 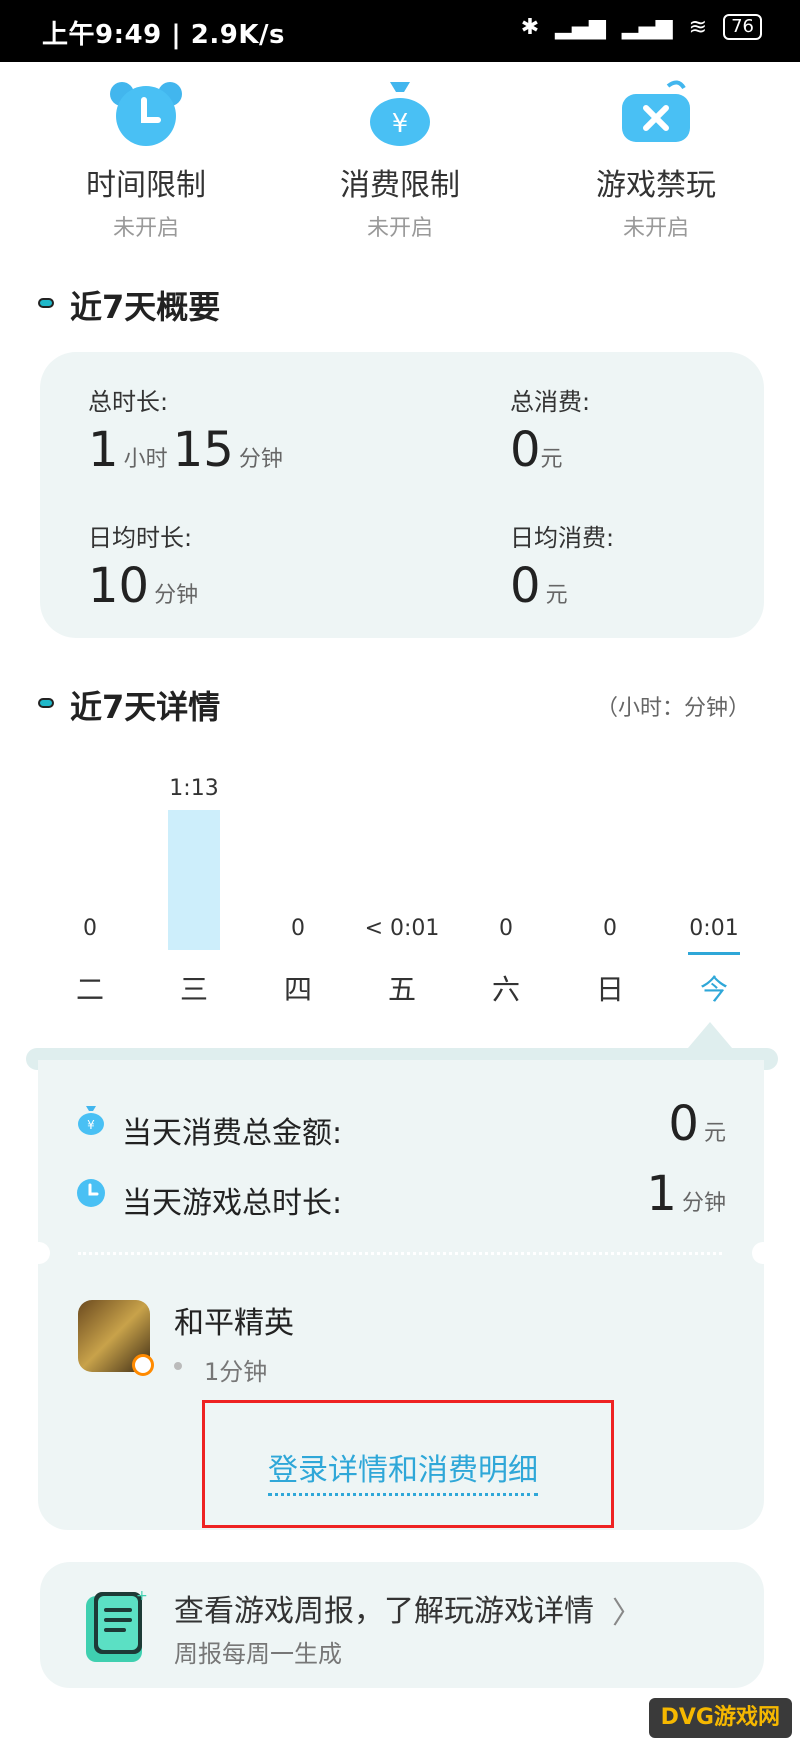 What do you see at coordinates (627, 1610) in the screenshot?
I see `chevron-right-icon: 〉` at bounding box center [627, 1610].